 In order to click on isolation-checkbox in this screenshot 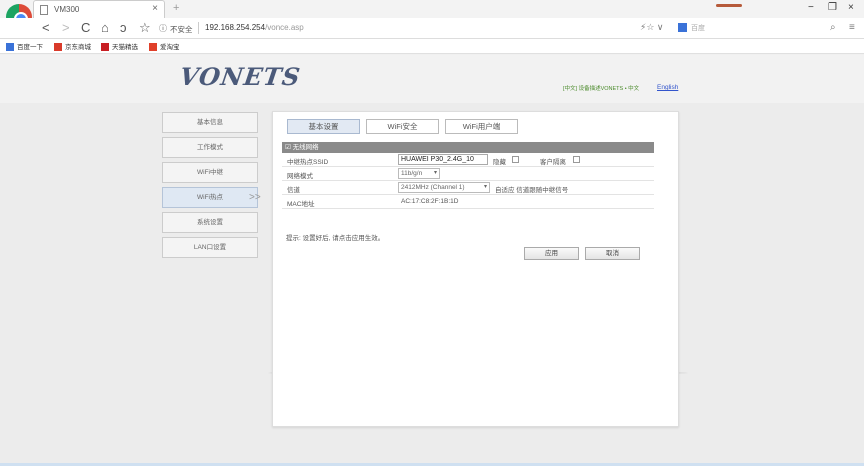, I will do `click(576, 159)`.